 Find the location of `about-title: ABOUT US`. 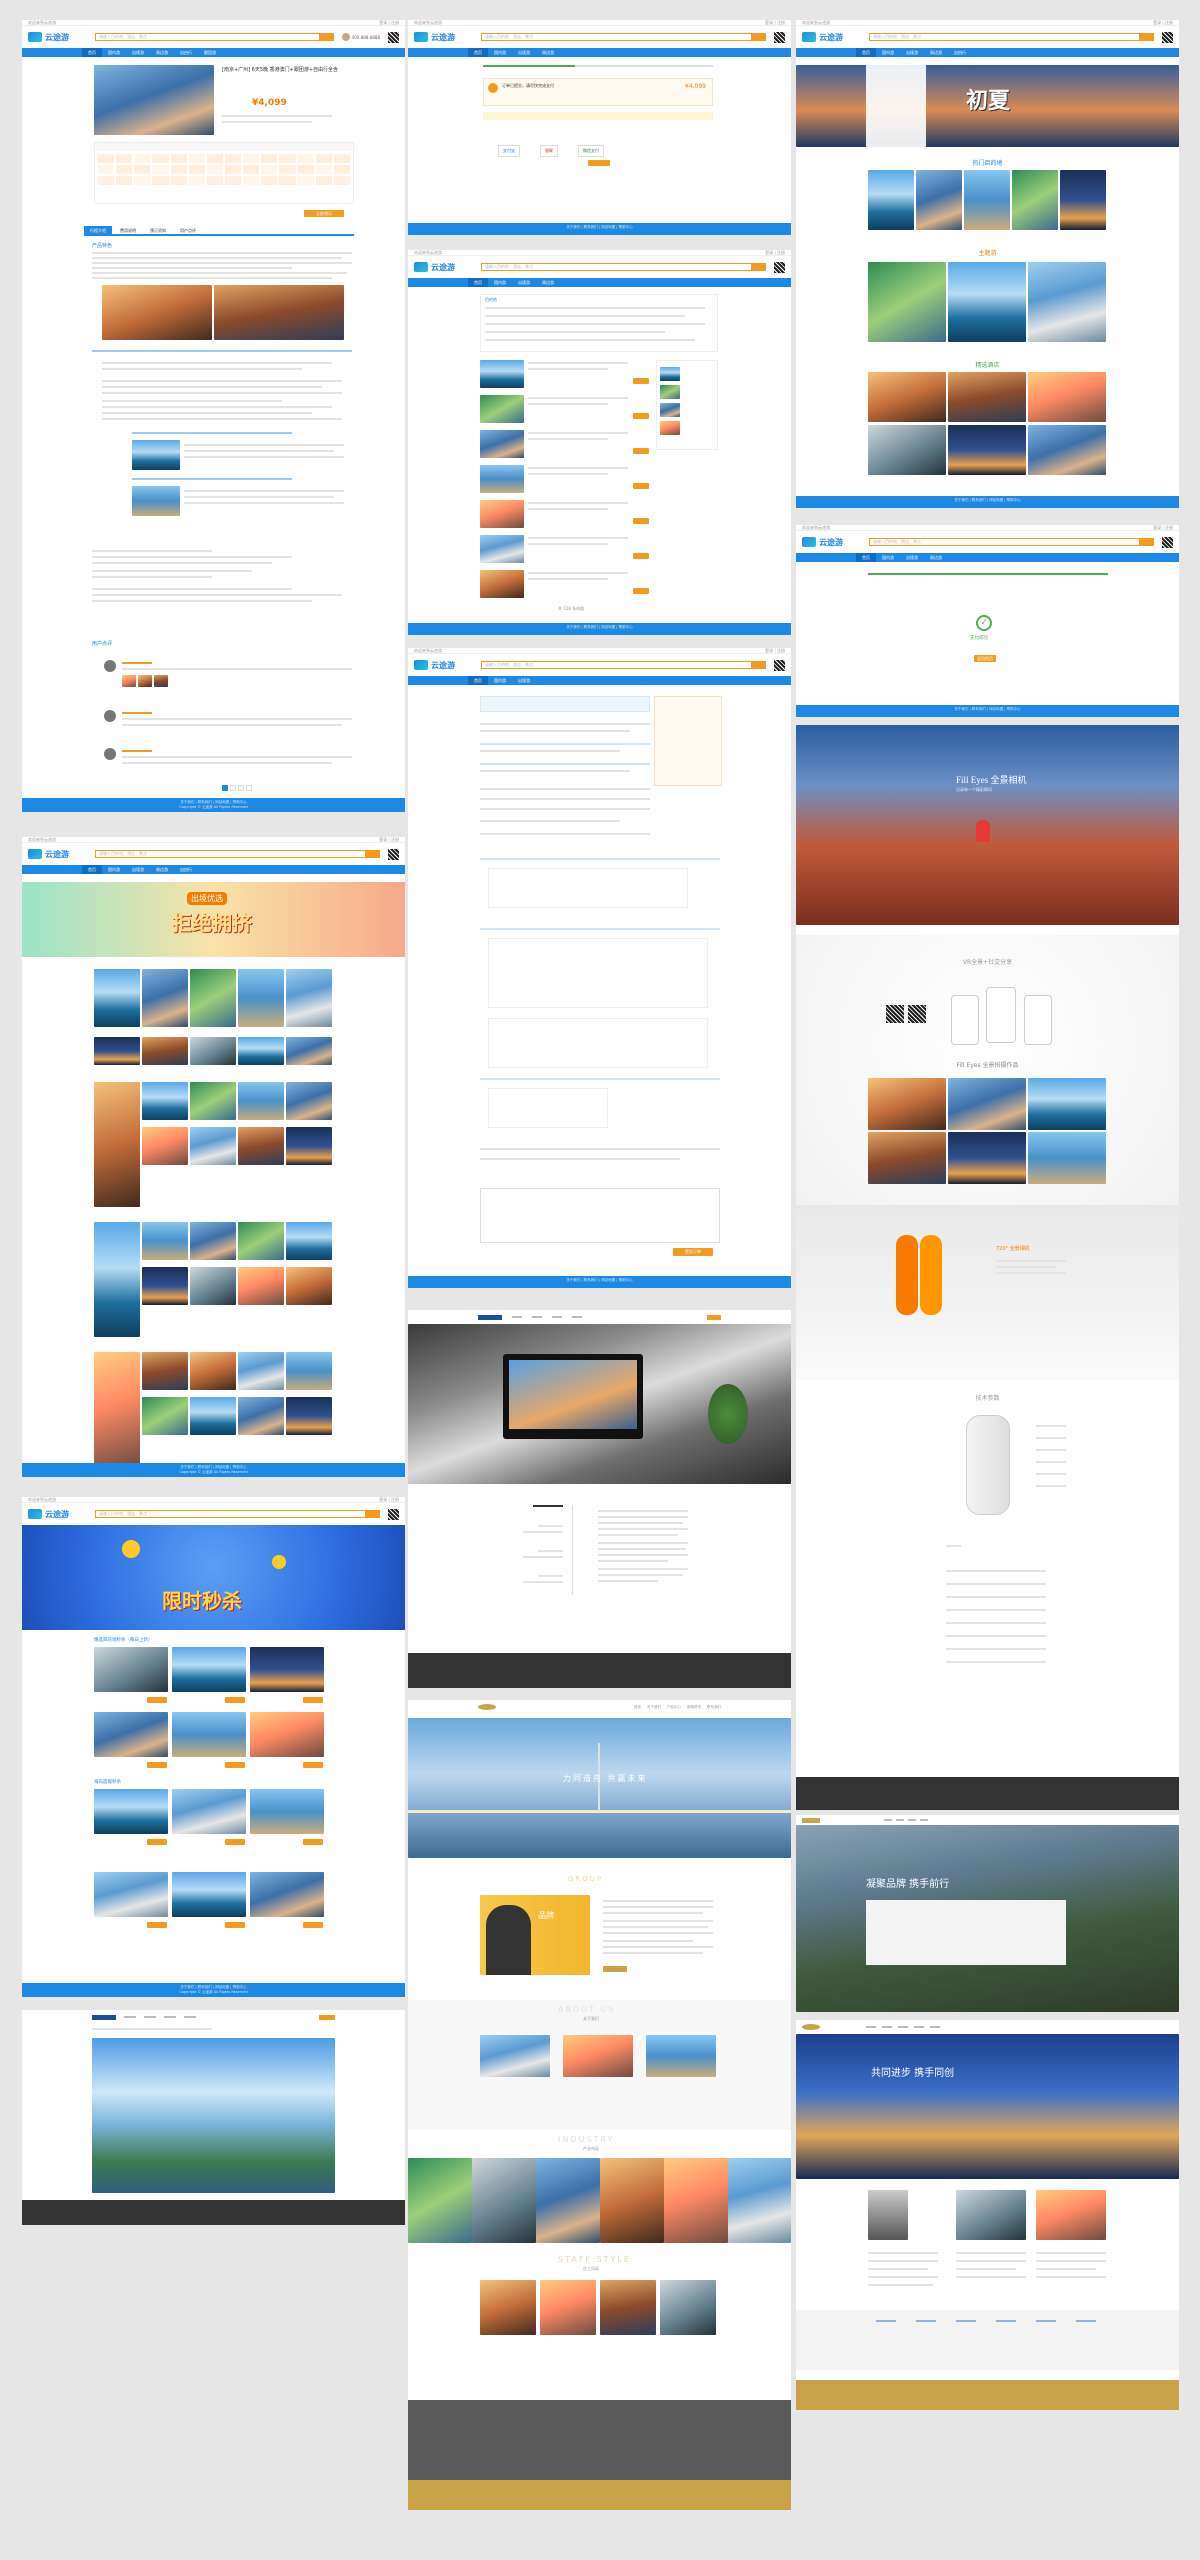

about-title: ABOUT US is located at coordinates (587, 2009).